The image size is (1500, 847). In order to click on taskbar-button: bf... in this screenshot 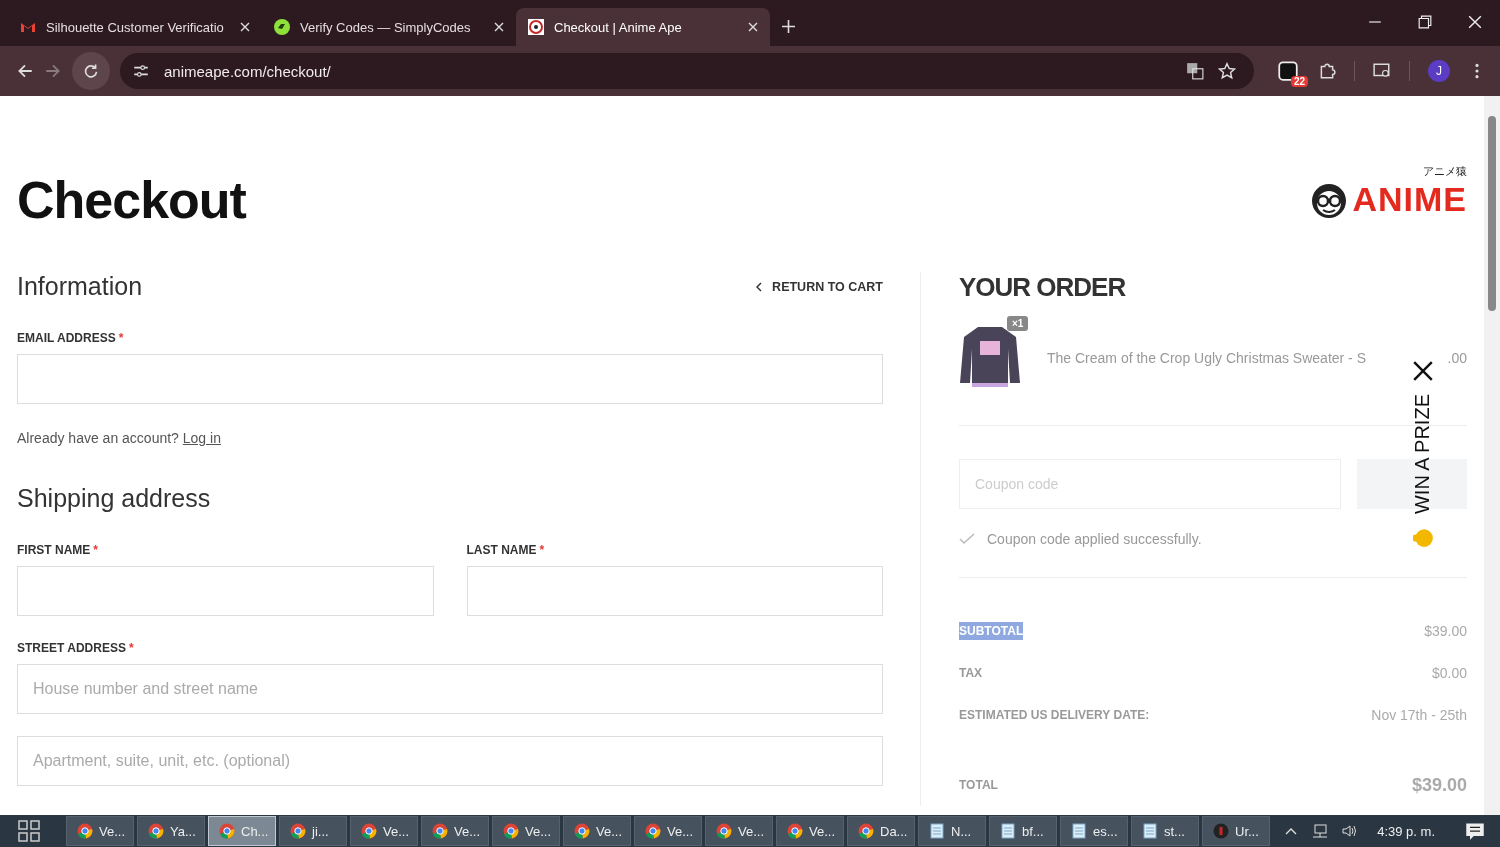, I will do `click(1023, 831)`.